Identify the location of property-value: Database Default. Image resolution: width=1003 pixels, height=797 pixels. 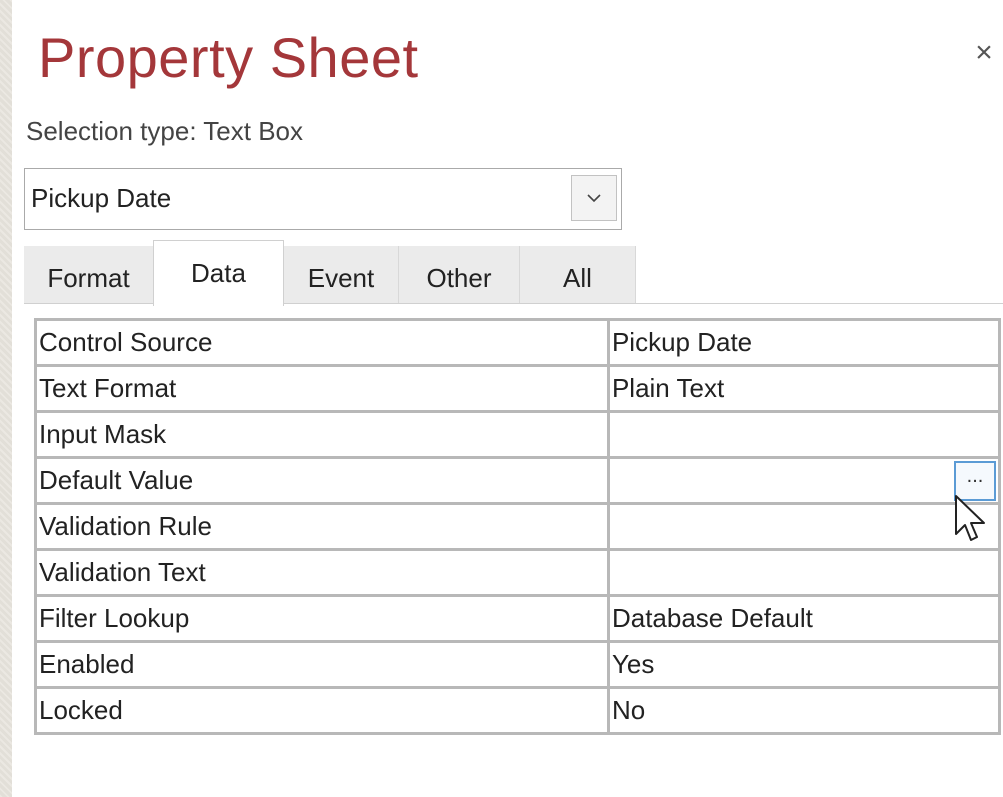
(804, 618).